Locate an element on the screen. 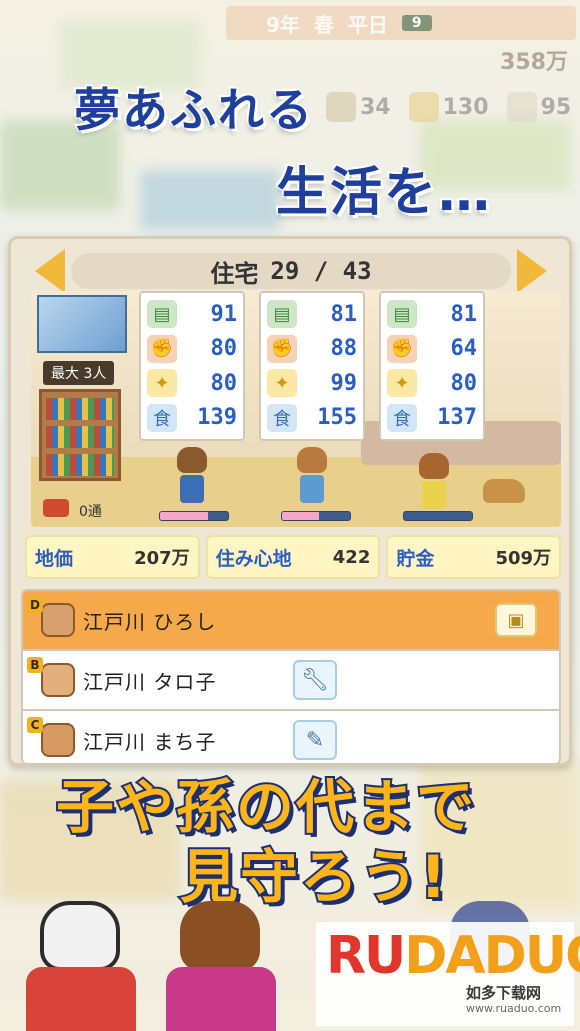 Image resolution: width=580 pixels, height=1031 pixels. date-bar: 9年 春 平日 9 is located at coordinates (401, 23).